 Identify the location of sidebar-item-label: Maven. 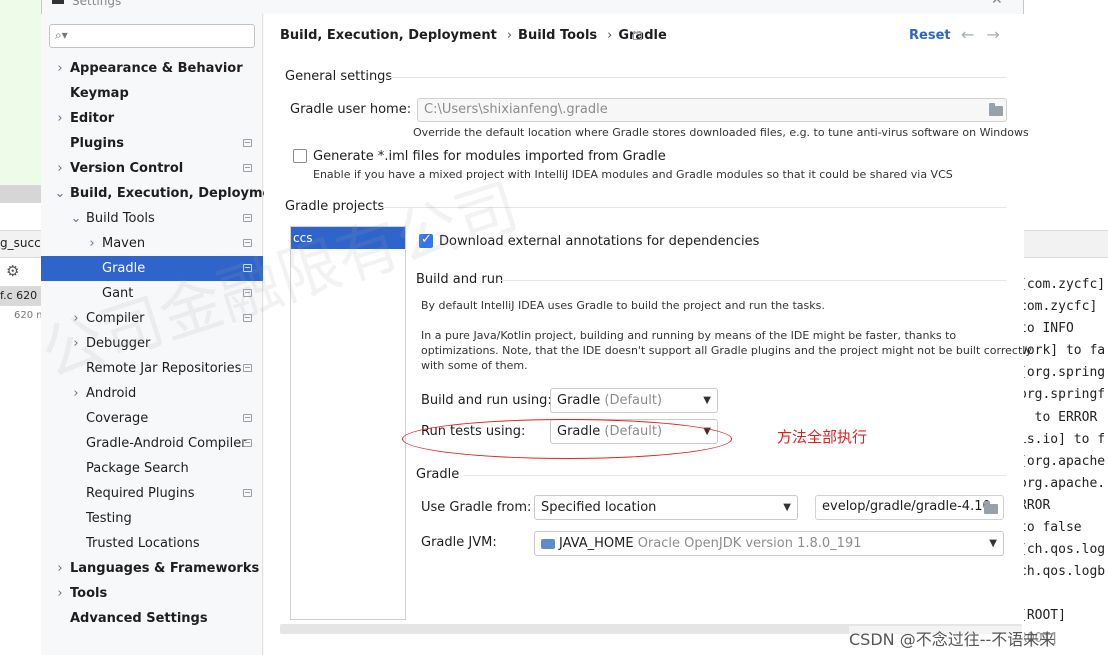
(124, 243).